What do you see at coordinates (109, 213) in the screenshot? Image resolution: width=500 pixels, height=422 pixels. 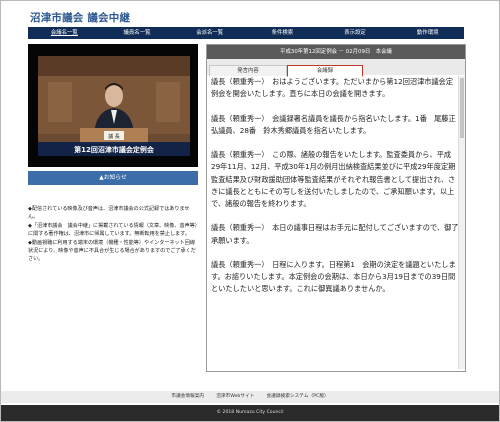 I see `disclaimer-line: ◆配信されている映像及び音声は、沼津市議会の公式記録ではありません。` at bounding box center [109, 213].